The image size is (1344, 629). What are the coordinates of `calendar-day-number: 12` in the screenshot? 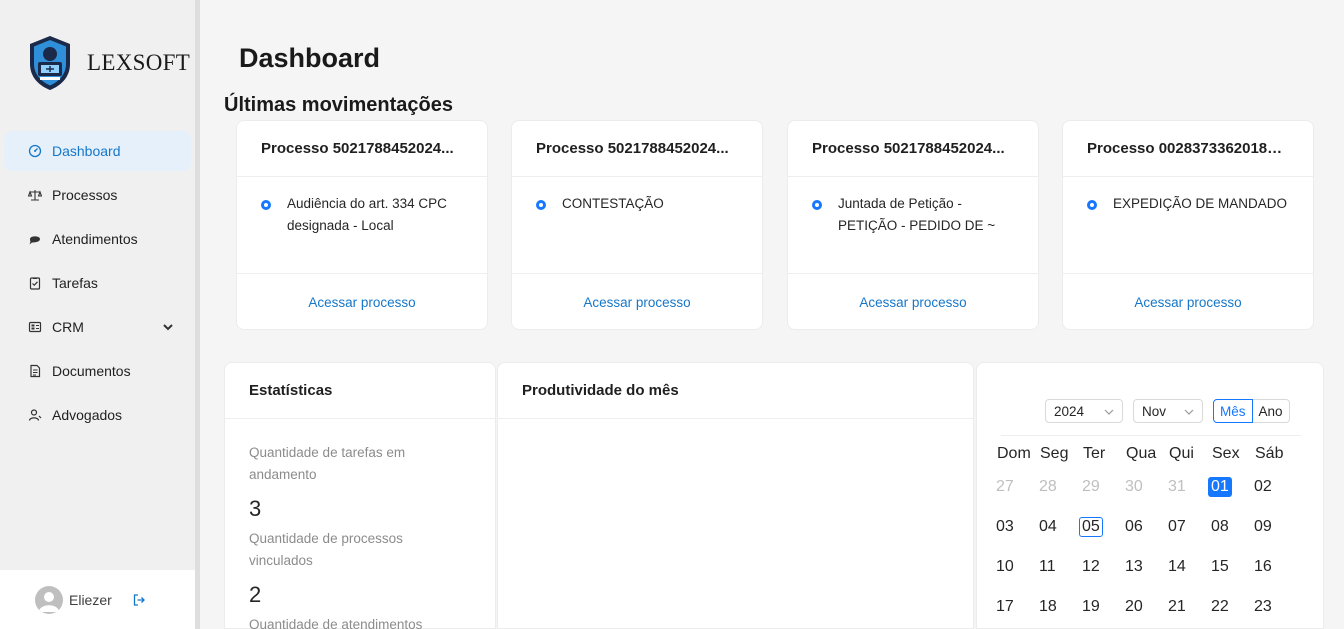 It's located at (1091, 566).